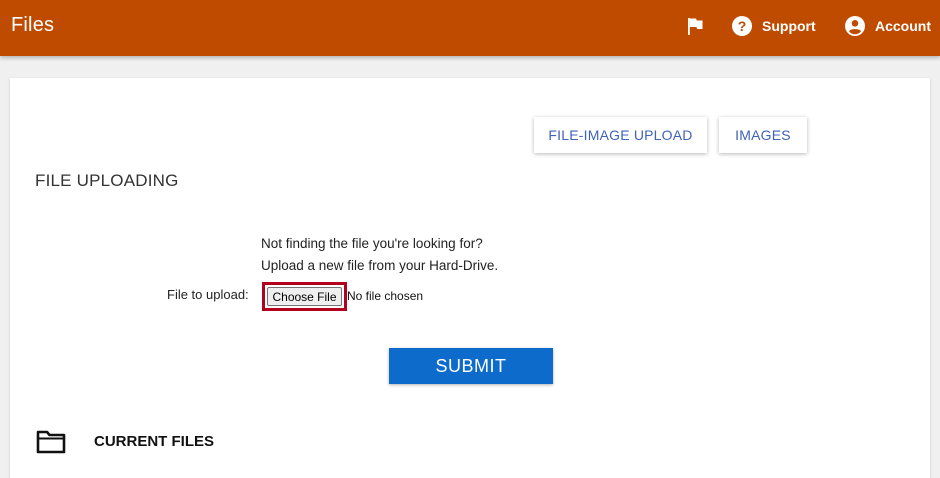 This screenshot has width=940, height=478. I want to click on flag-icon, so click(695, 26).